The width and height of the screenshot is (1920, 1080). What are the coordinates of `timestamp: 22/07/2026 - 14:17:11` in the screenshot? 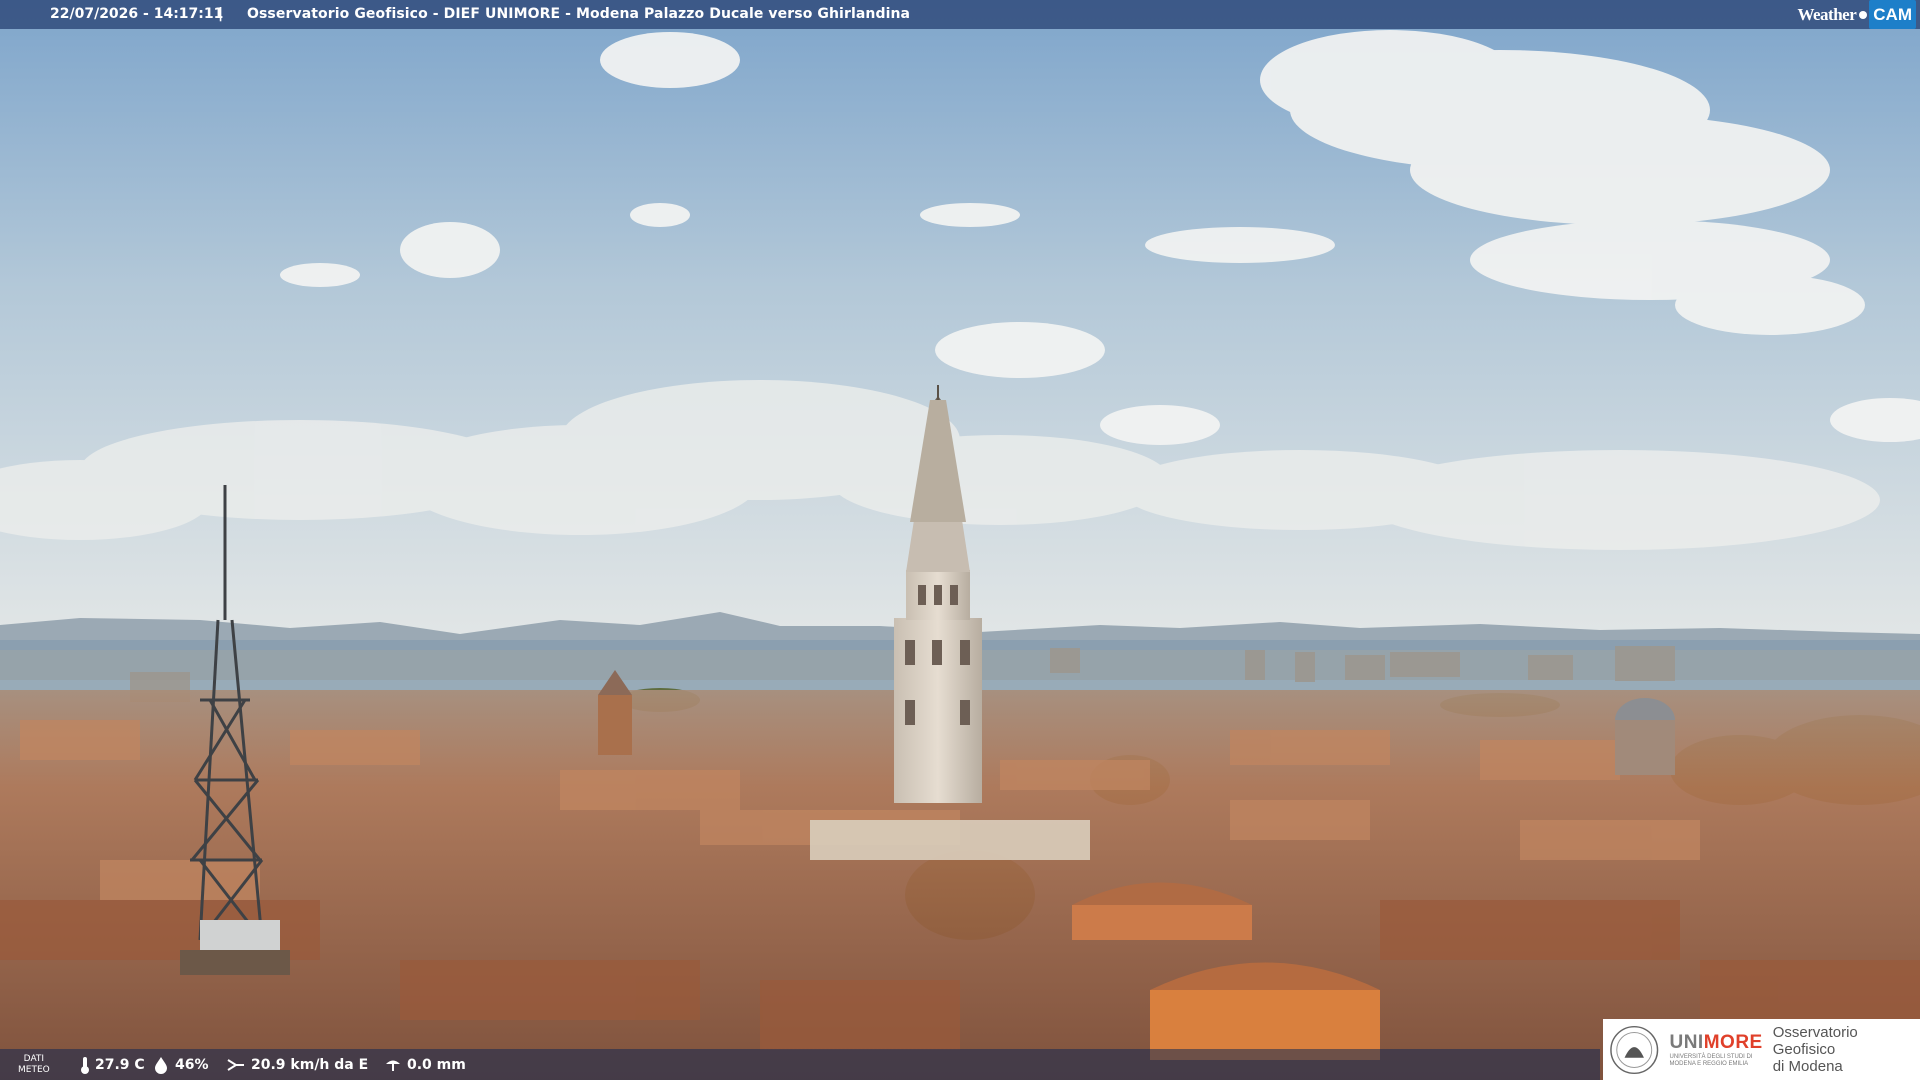 It's located at (137, 14).